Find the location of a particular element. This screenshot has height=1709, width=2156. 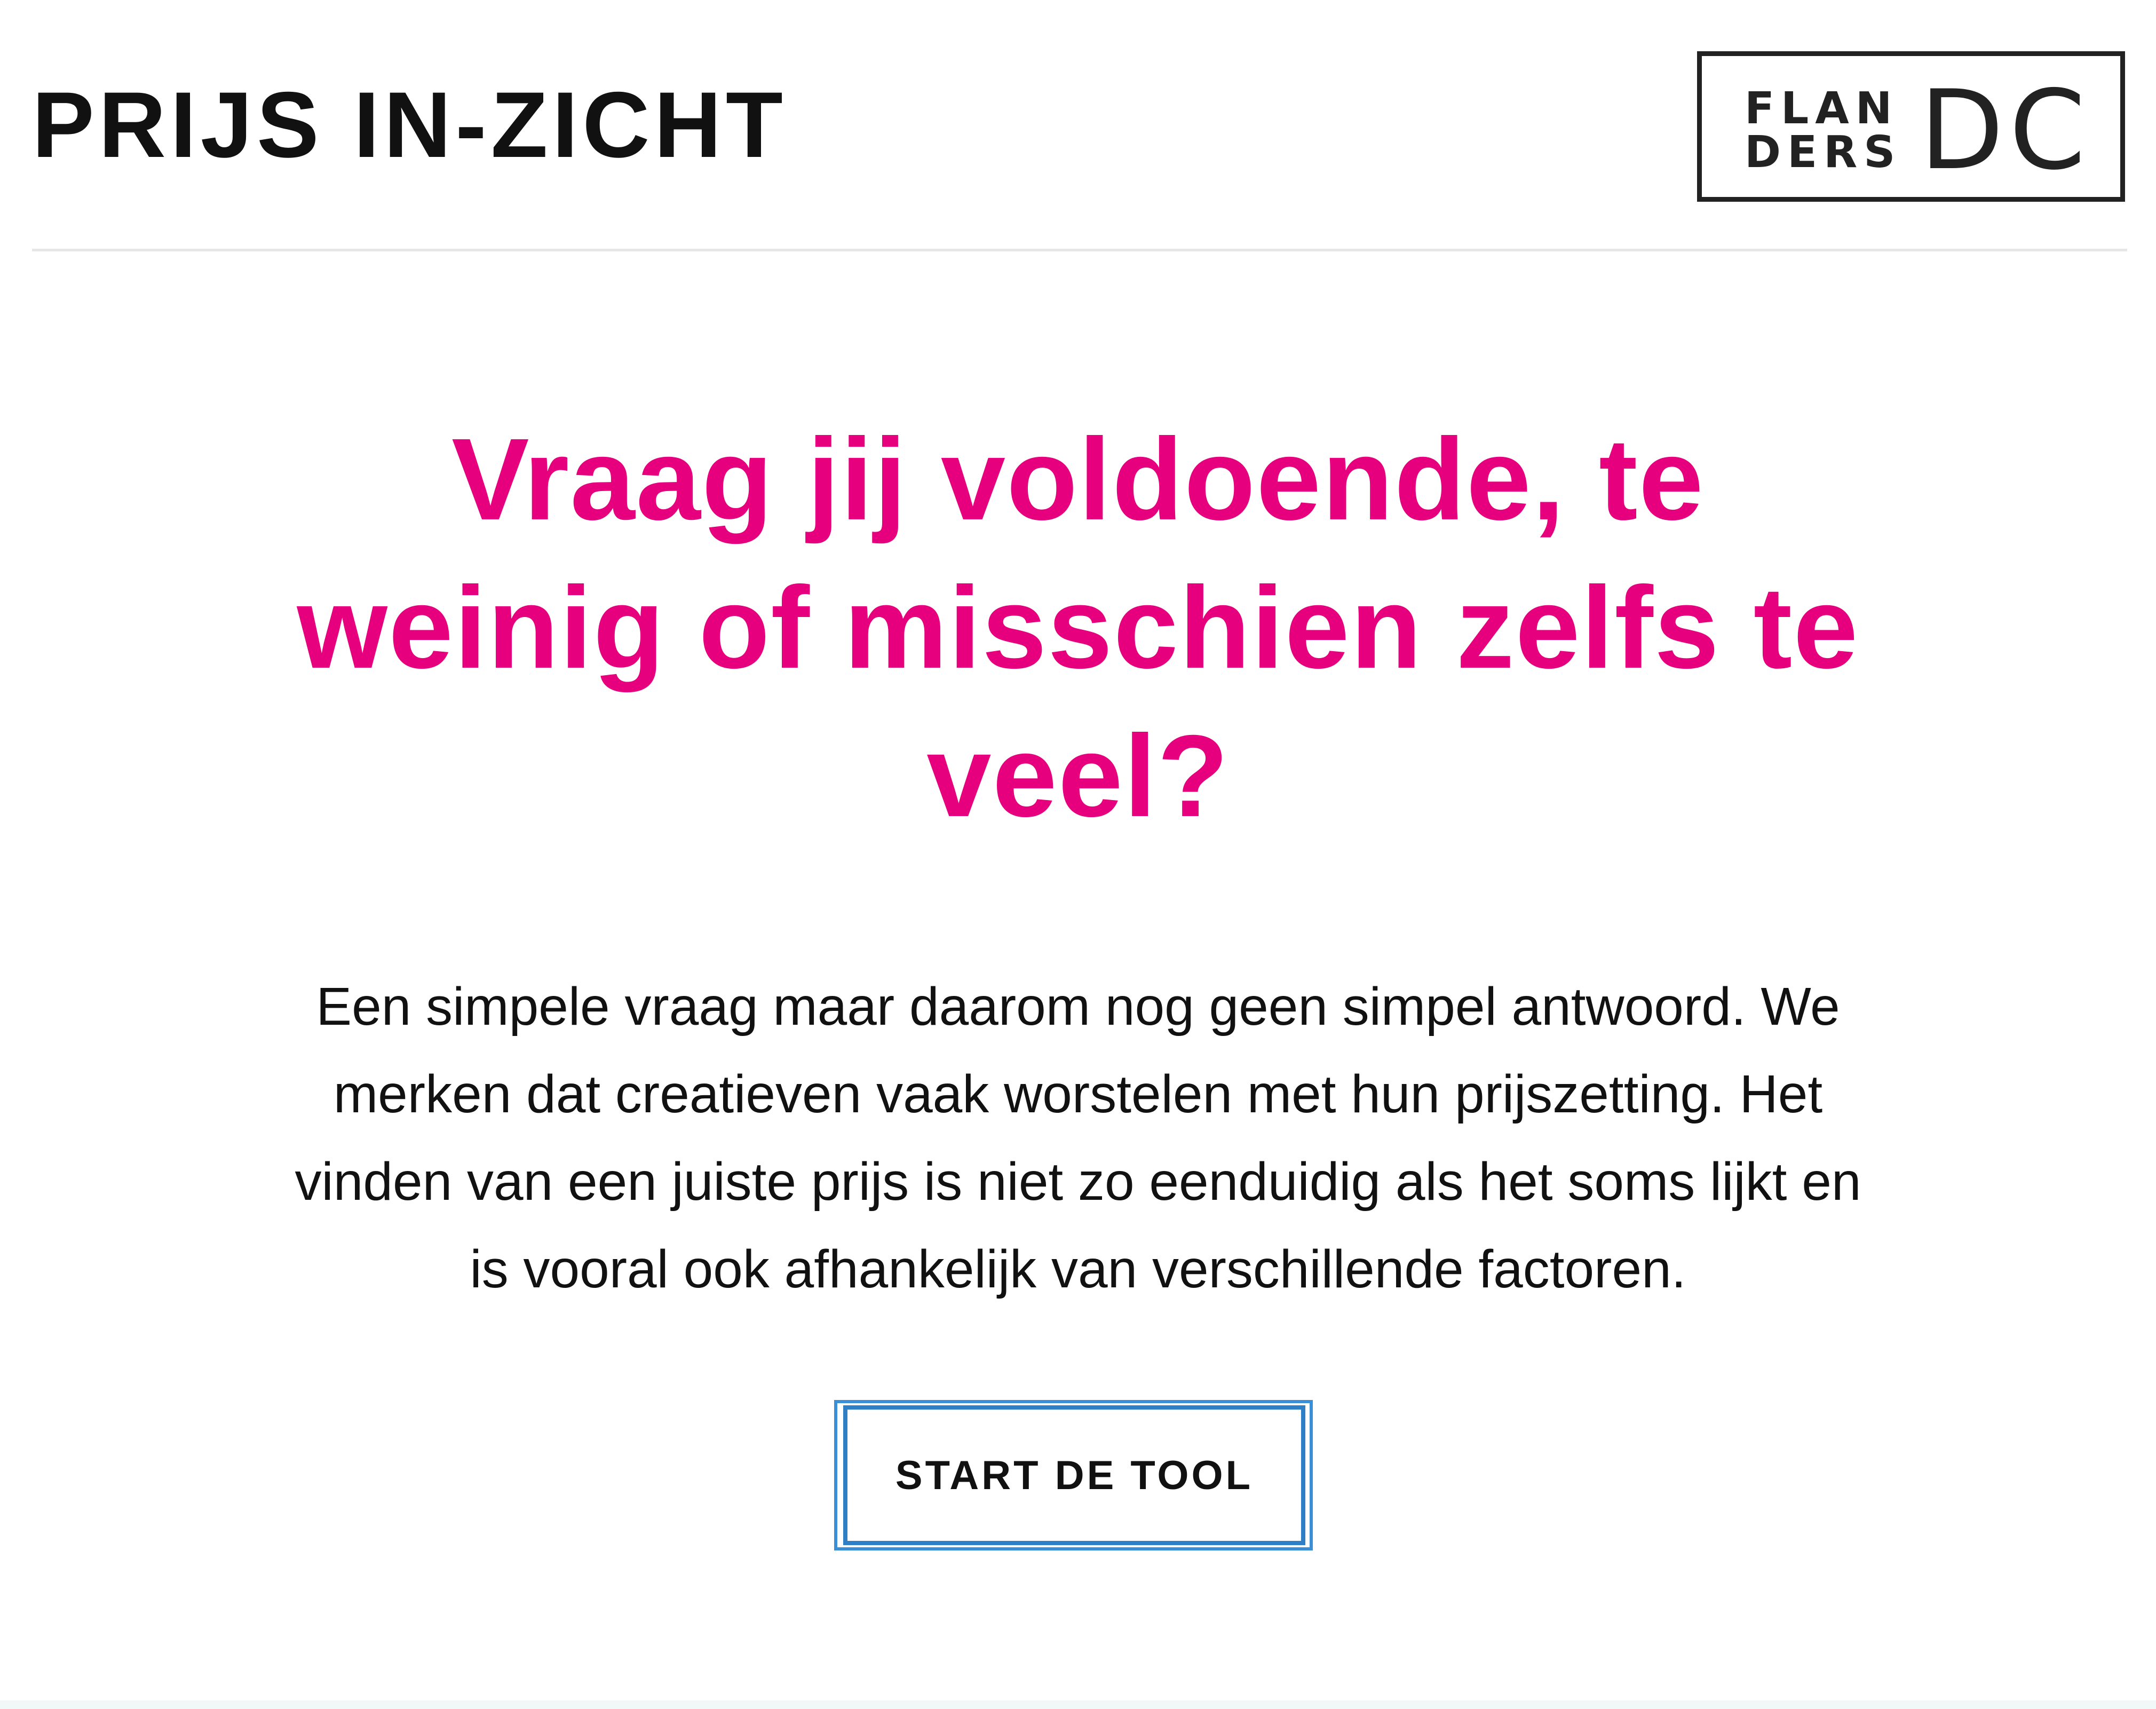

site-header: PRIJS IN-ZICHT FLAN DERS DC is located at coordinates (1078, 126).